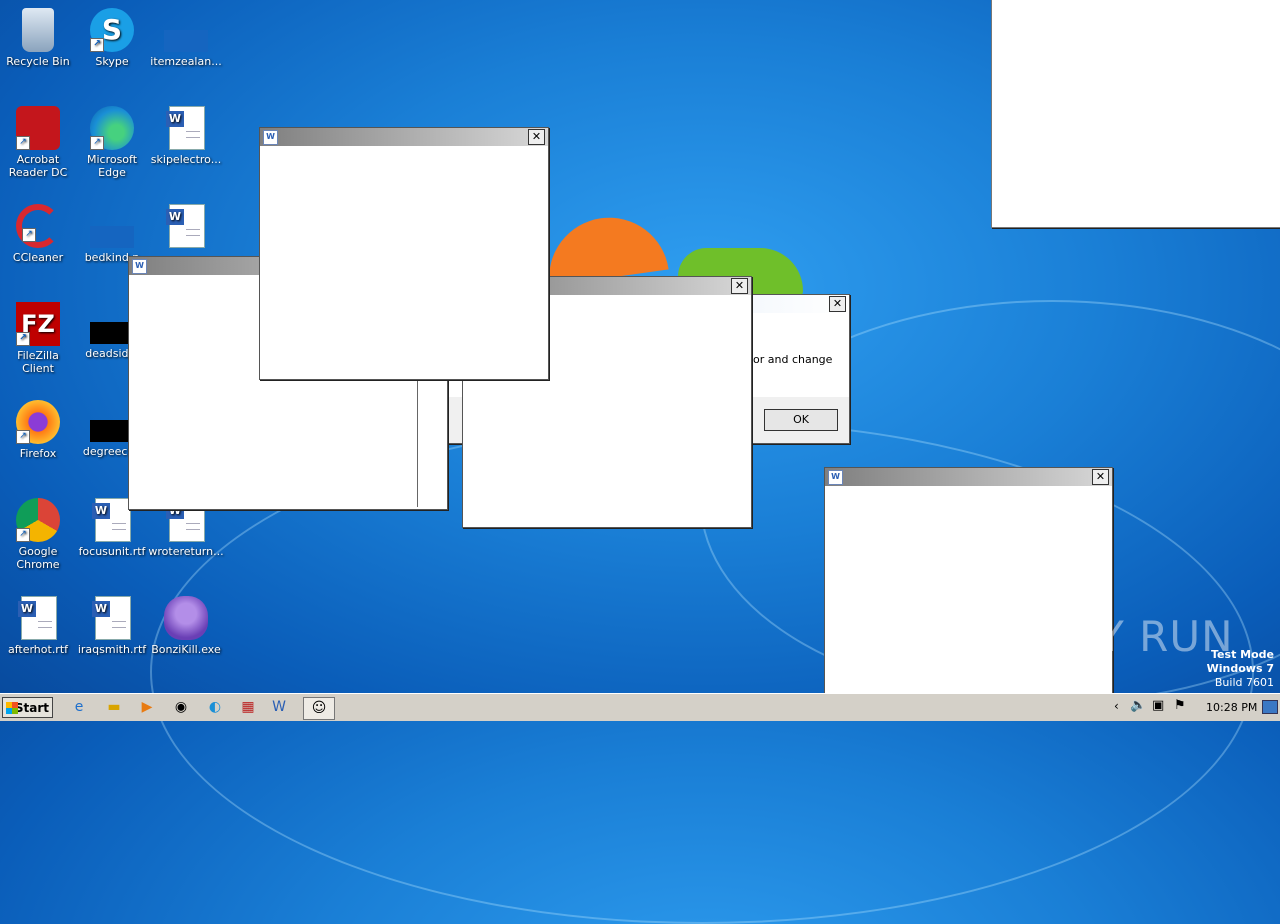  Describe the element at coordinates (793, 359) in the screenshot. I see `dialog-message: or and change` at that location.